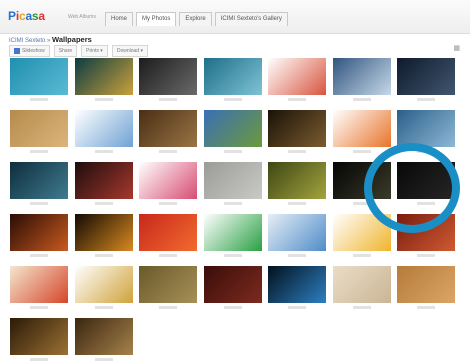 The image size is (470, 361). What do you see at coordinates (168, 180) in the screenshot?
I see `photo-thumbnail-flower-pattern` at bounding box center [168, 180].